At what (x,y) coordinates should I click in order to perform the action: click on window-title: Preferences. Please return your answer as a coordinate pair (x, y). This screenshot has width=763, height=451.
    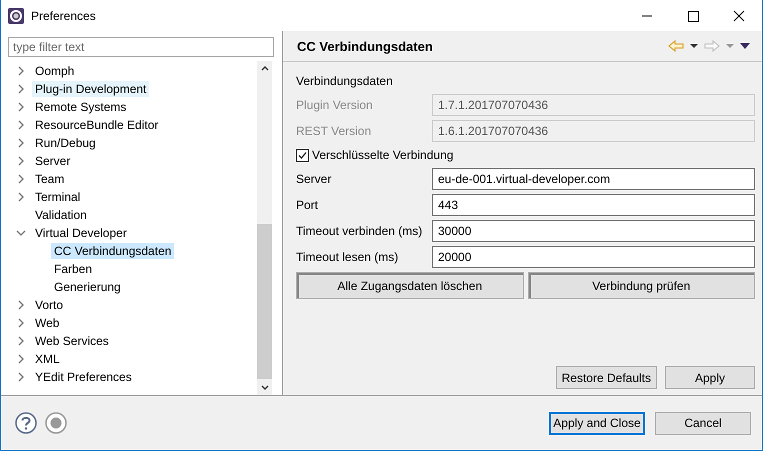
    Looking at the image, I should click on (63, 15).